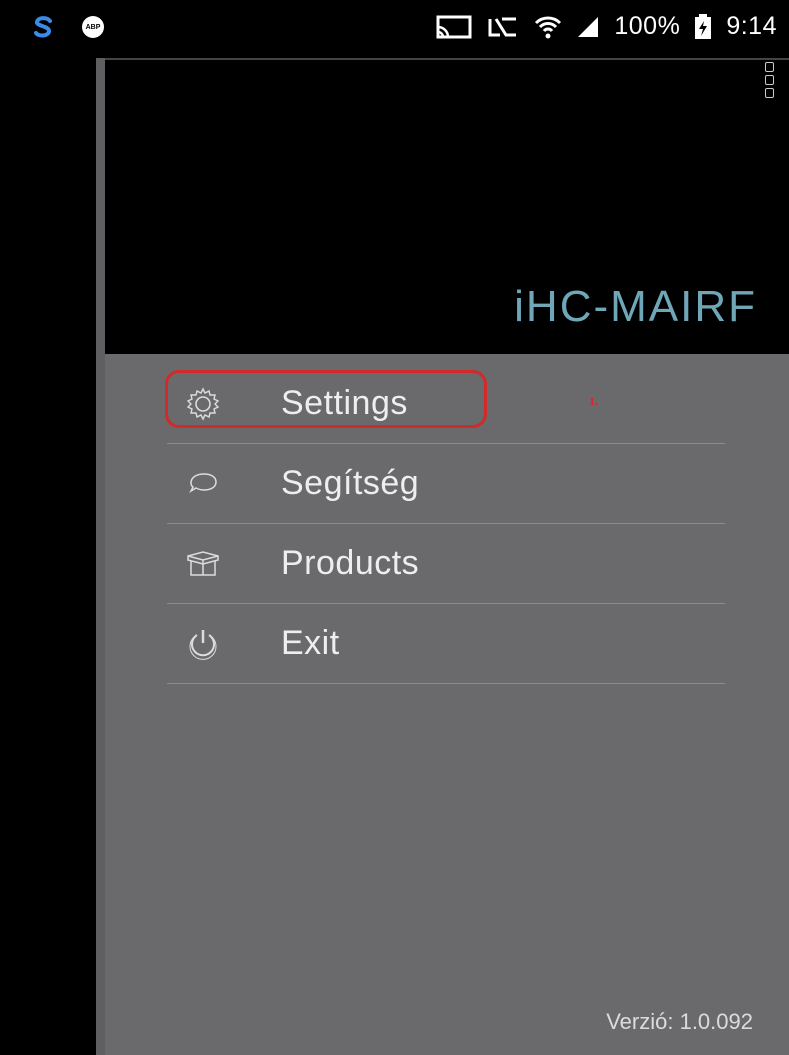 The height and width of the screenshot is (1055, 789). I want to click on status-bar-left: ABP, so click(67, 27).